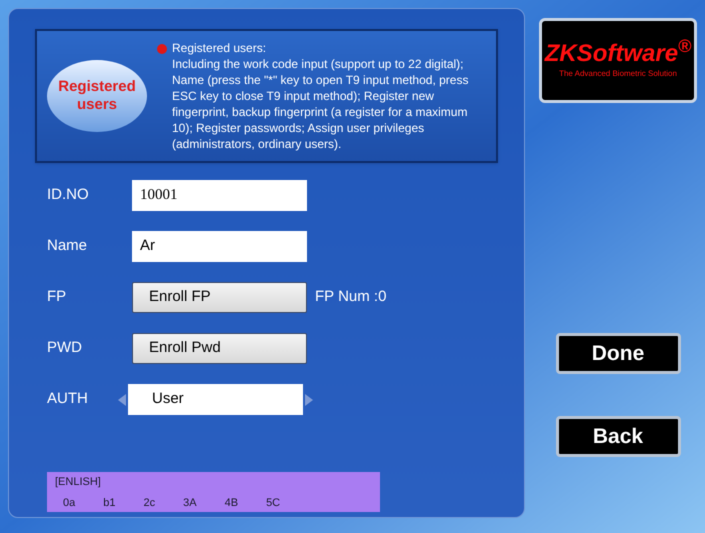  Describe the element at coordinates (68, 195) in the screenshot. I see `field-label: ID.NO` at that location.